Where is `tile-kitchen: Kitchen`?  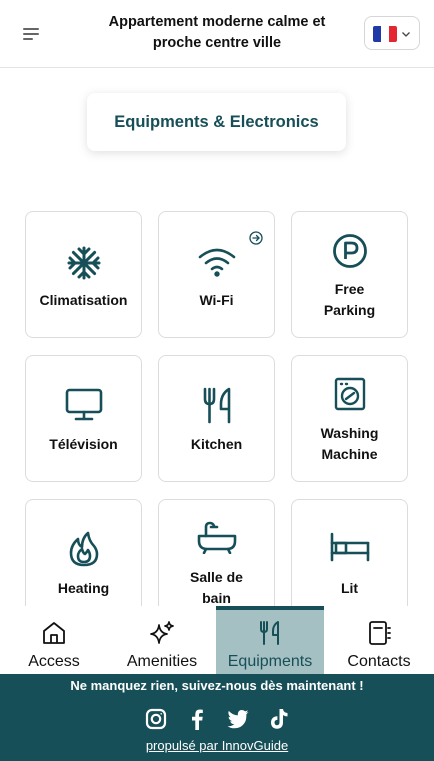 tile-kitchen: Kitchen is located at coordinates (216, 418).